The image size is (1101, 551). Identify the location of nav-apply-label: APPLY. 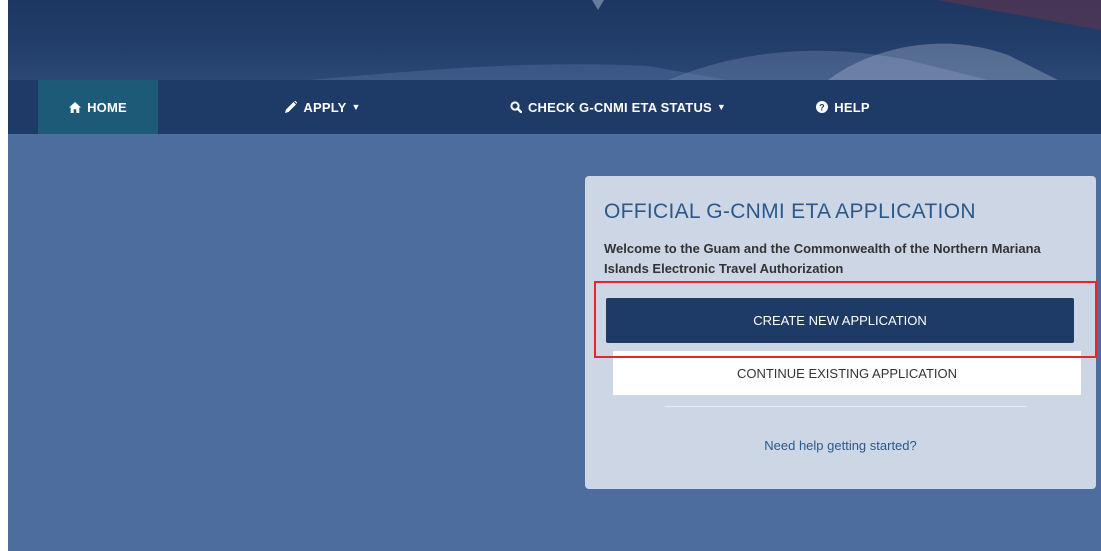
(325, 107).